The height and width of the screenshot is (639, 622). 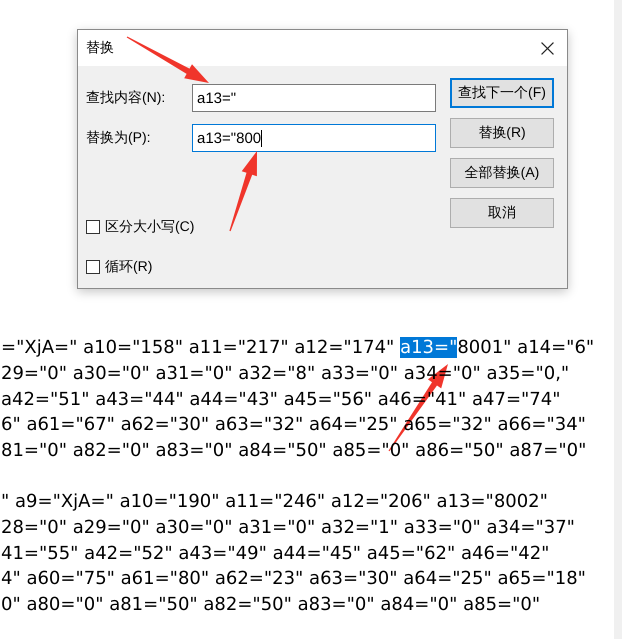 What do you see at coordinates (128, 267) in the screenshot?
I see `checkbox-label: 循环(R)` at bounding box center [128, 267].